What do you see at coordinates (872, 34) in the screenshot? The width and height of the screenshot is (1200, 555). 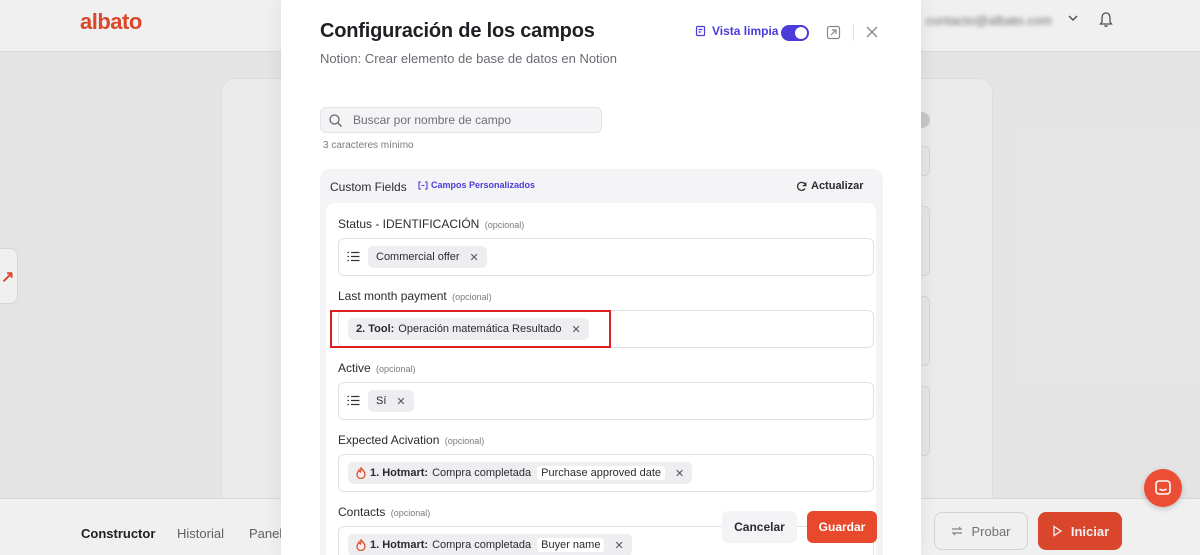 I see `close-icon` at bounding box center [872, 34].